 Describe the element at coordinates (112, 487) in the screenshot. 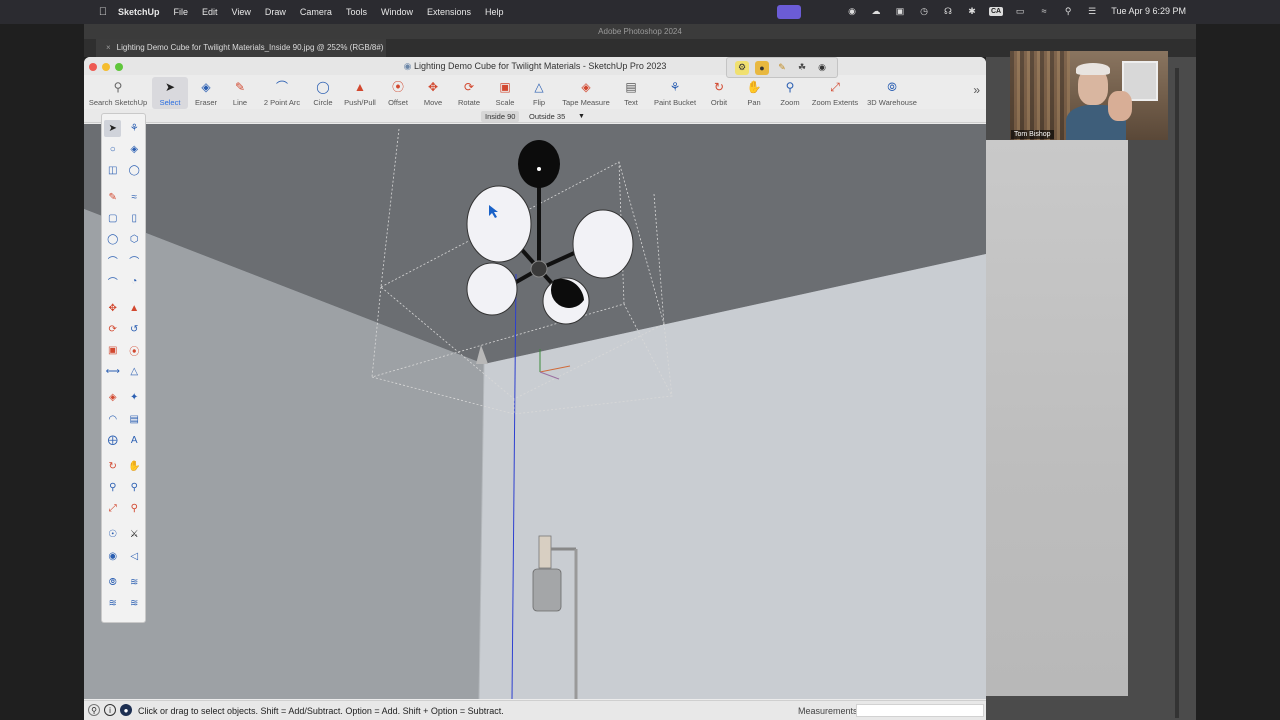

I see `zoom-icon: ⚲` at that location.